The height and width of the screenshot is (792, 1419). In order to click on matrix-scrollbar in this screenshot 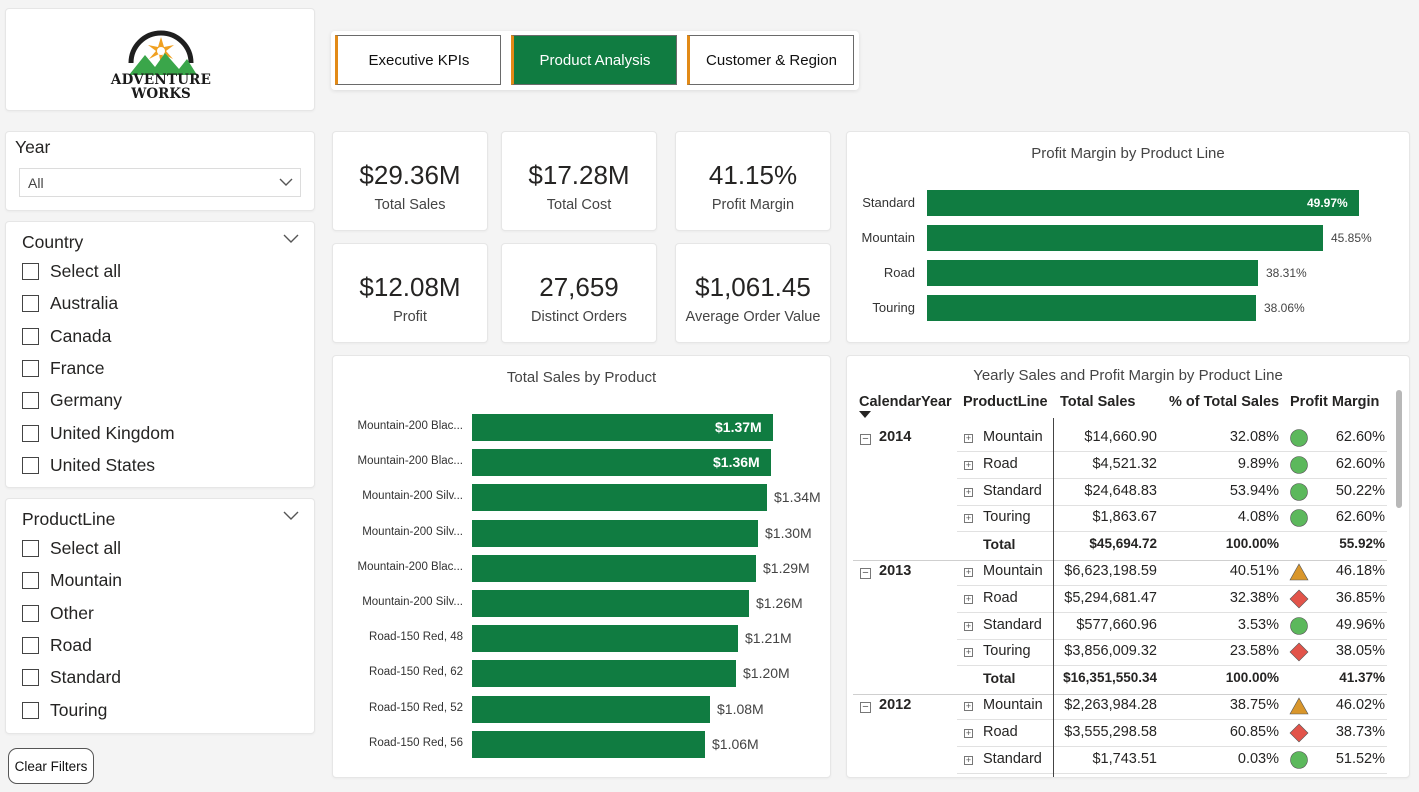, I will do `click(1399, 449)`.